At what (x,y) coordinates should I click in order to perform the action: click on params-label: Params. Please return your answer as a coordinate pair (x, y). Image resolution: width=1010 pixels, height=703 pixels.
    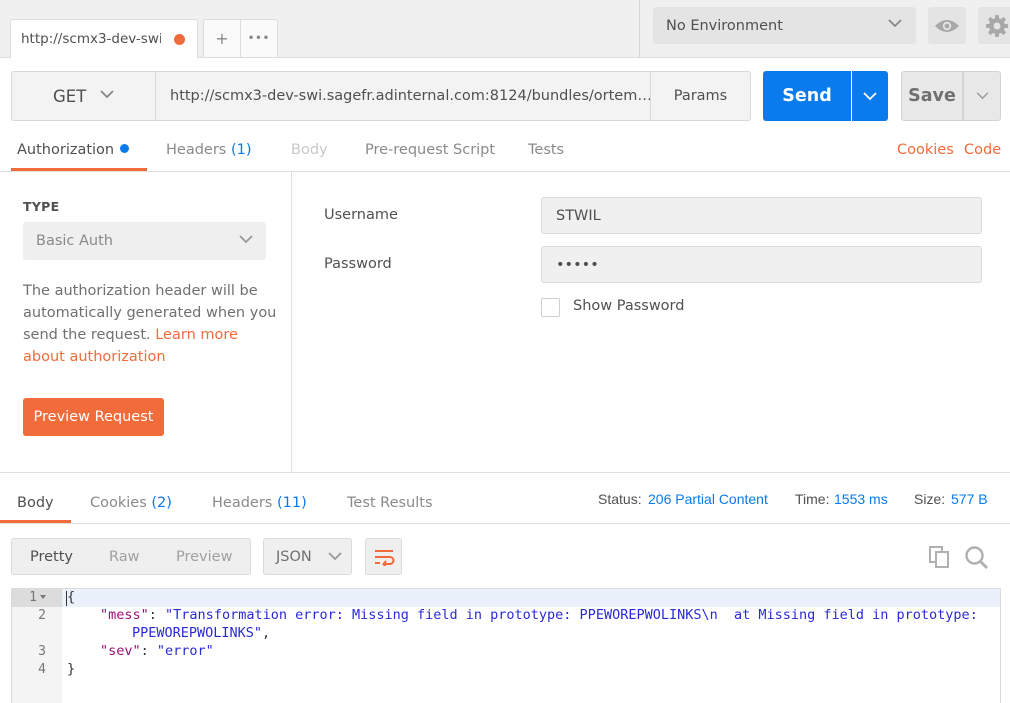
    Looking at the image, I should click on (700, 96).